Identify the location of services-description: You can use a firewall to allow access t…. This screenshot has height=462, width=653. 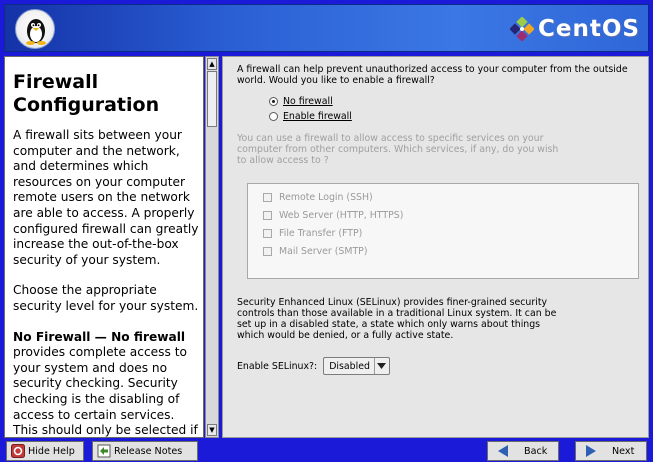
(398, 149).